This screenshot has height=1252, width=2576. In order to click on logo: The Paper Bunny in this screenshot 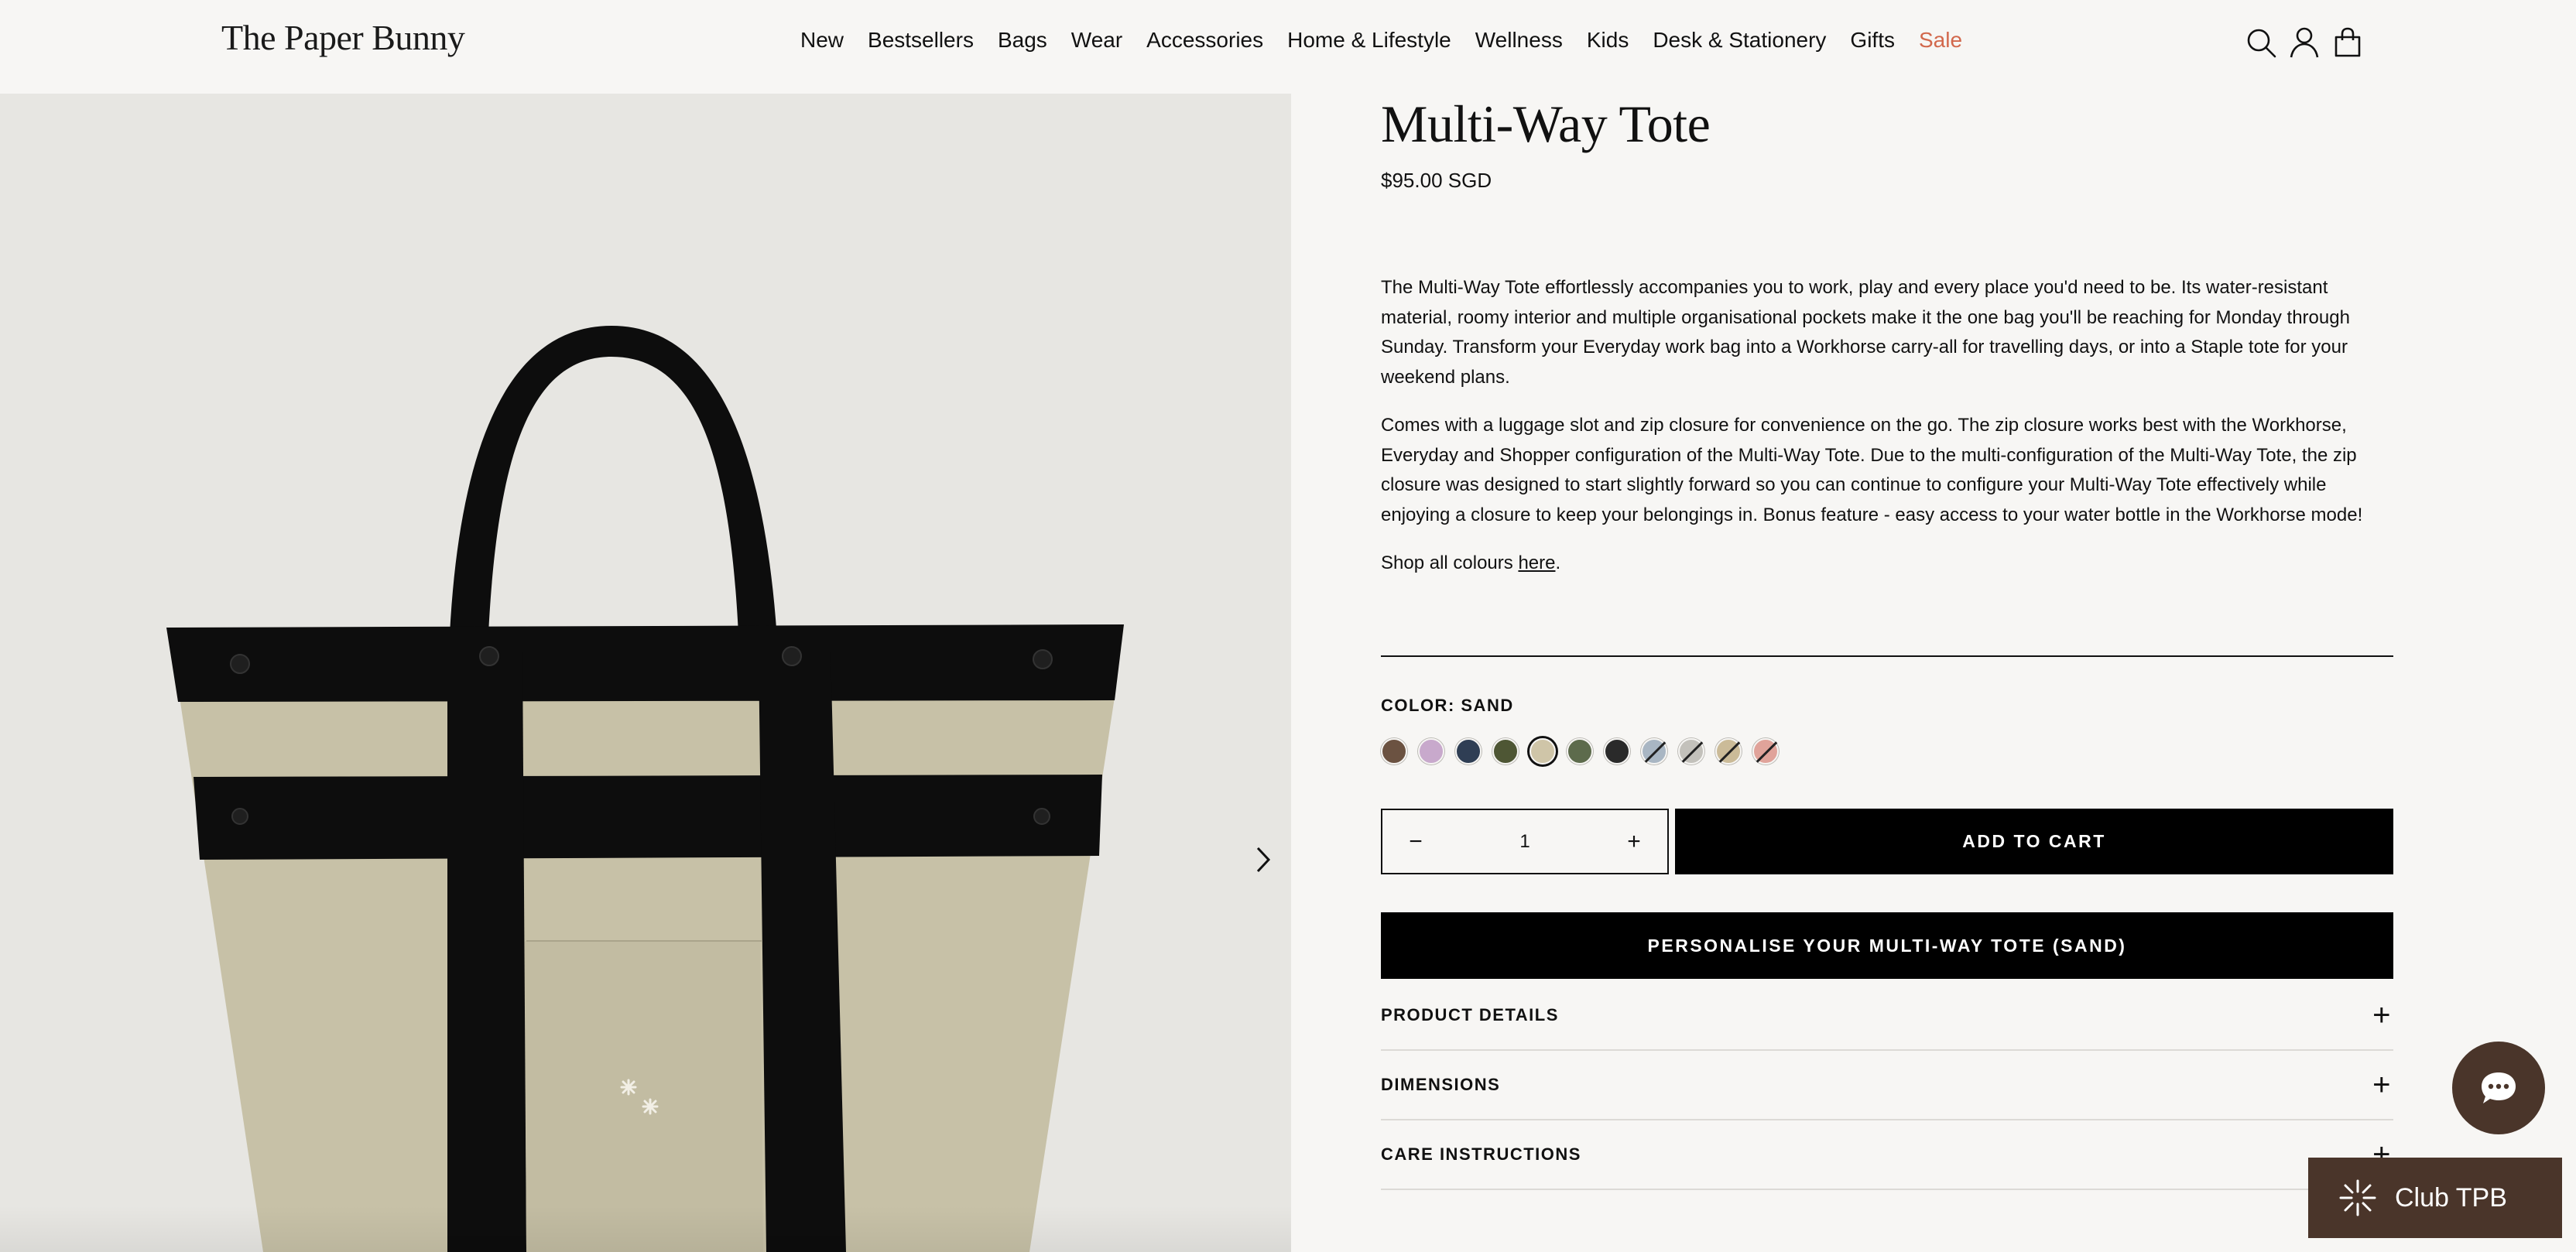, I will do `click(343, 37)`.